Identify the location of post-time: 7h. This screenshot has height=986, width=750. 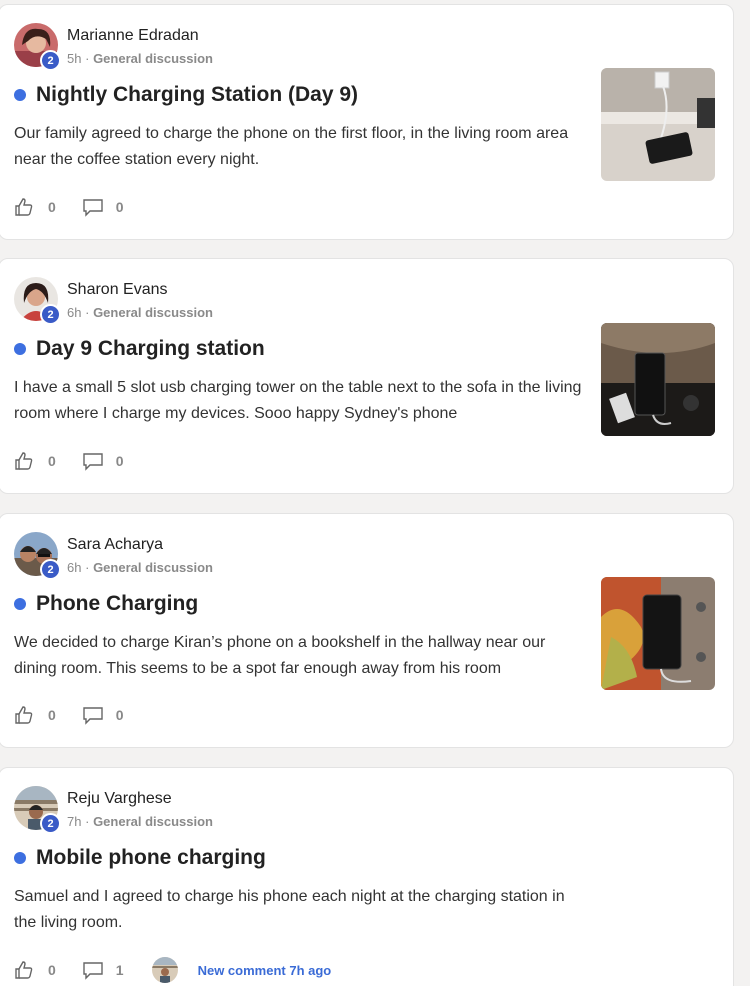
(74, 821).